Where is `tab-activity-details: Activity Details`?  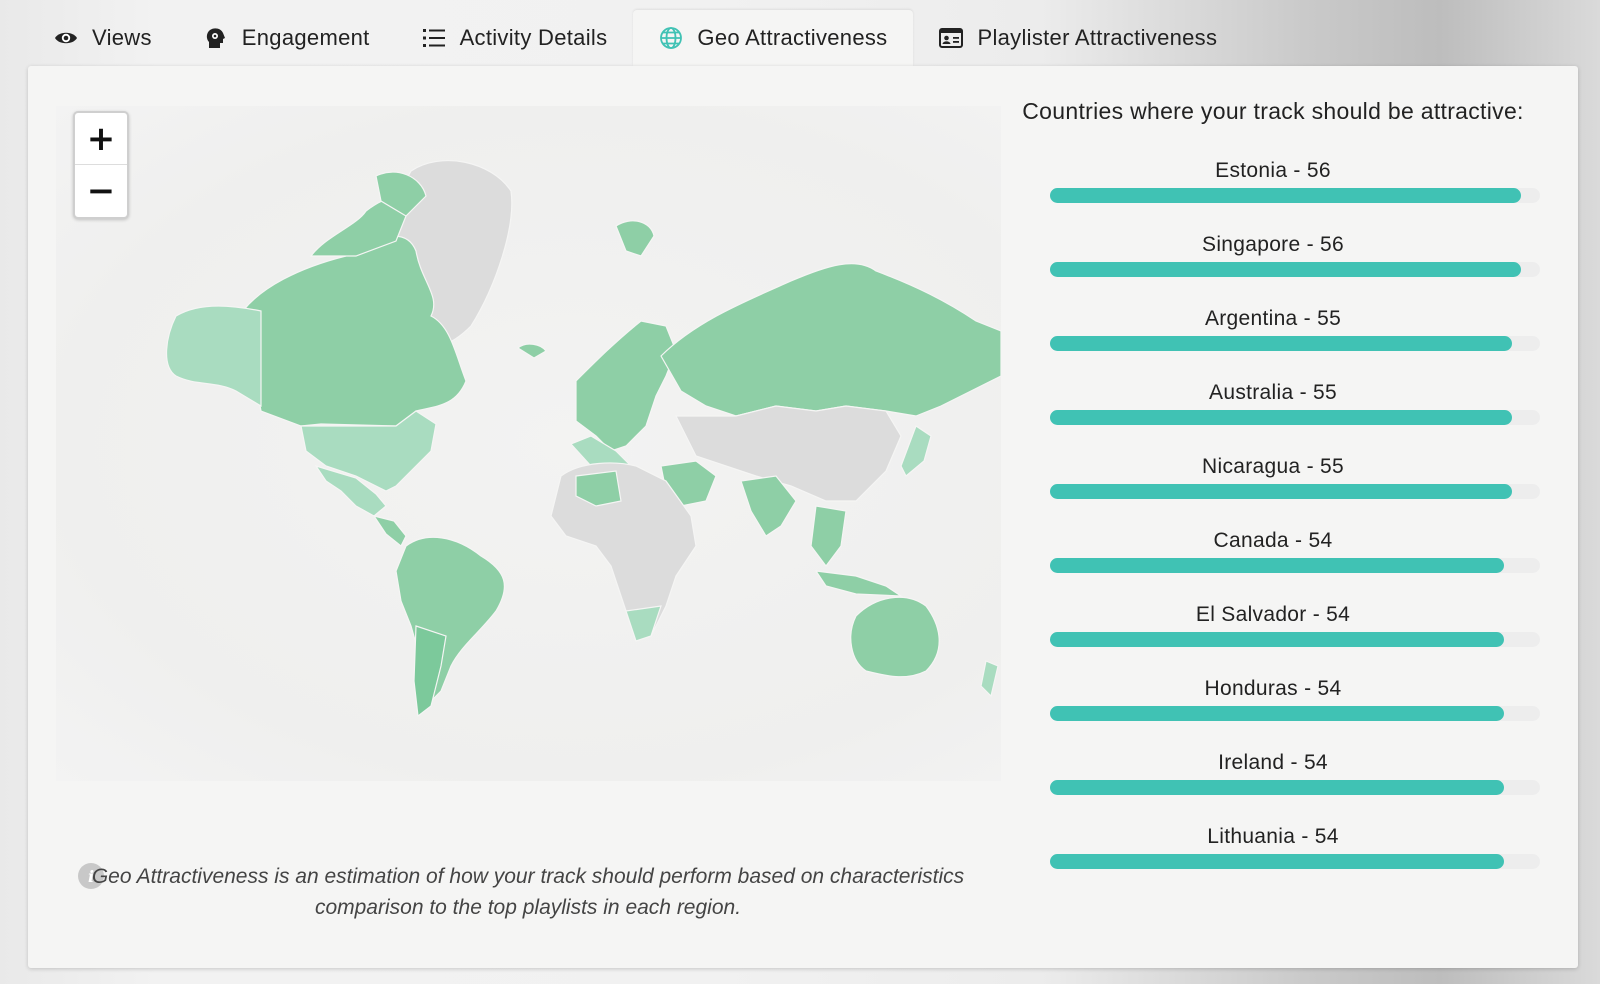 tab-activity-details: Activity Details is located at coordinates (515, 38).